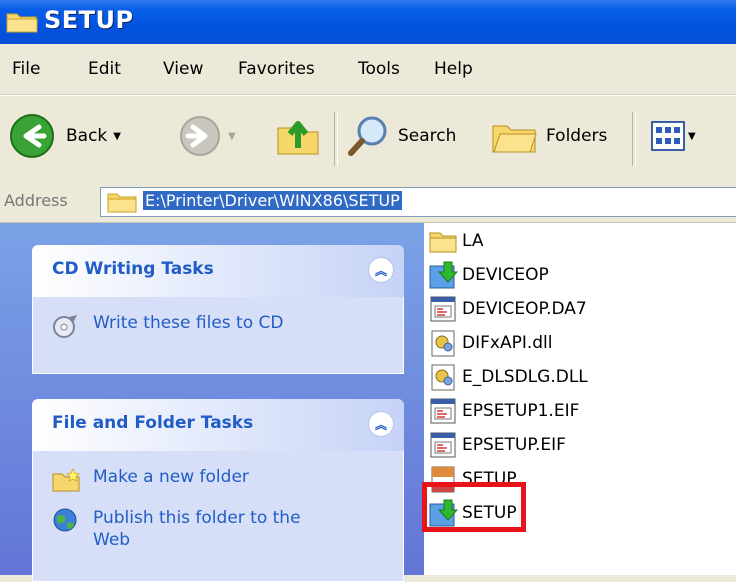 This screenshot has height=582, width=736. I want to click on menu-help: Help, so click(453, 69).